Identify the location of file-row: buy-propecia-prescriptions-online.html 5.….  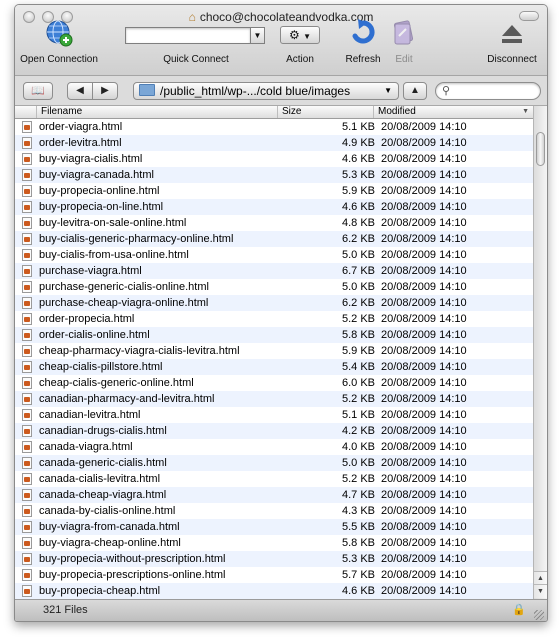
(274, 575).